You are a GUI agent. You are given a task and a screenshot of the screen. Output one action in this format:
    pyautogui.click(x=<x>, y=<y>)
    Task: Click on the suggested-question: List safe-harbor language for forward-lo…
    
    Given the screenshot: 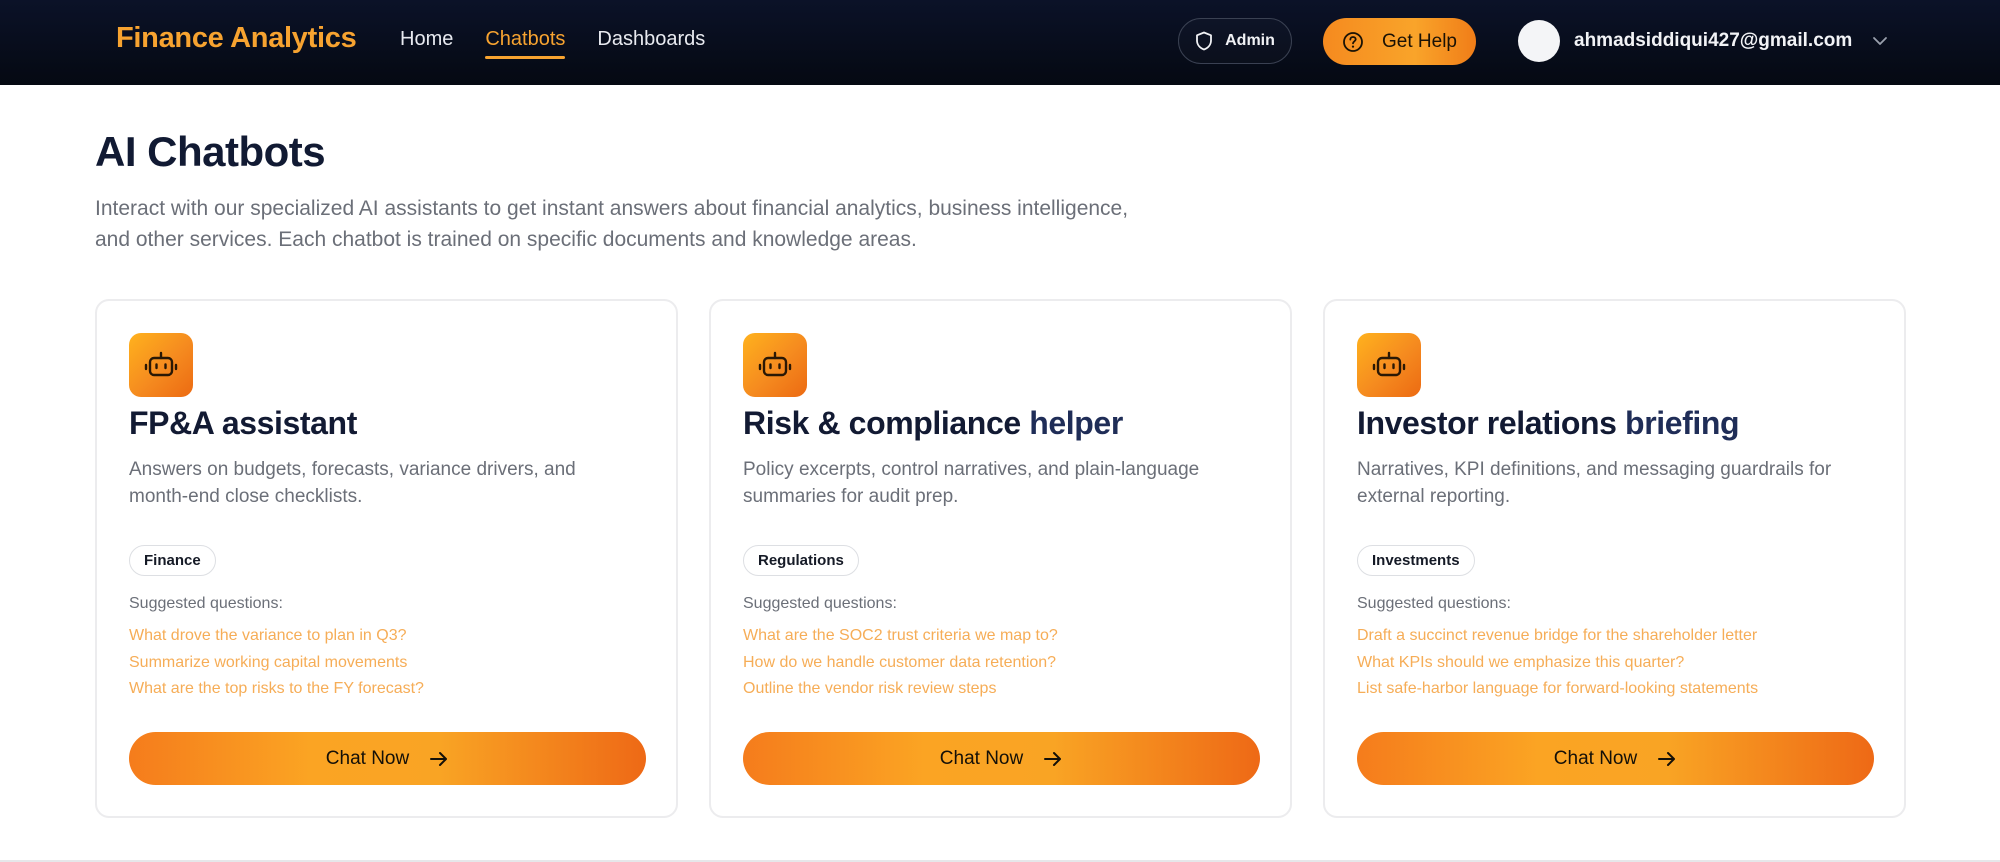 What is the action you would take?
    pyautogui.click(x=1557, y=689)
    